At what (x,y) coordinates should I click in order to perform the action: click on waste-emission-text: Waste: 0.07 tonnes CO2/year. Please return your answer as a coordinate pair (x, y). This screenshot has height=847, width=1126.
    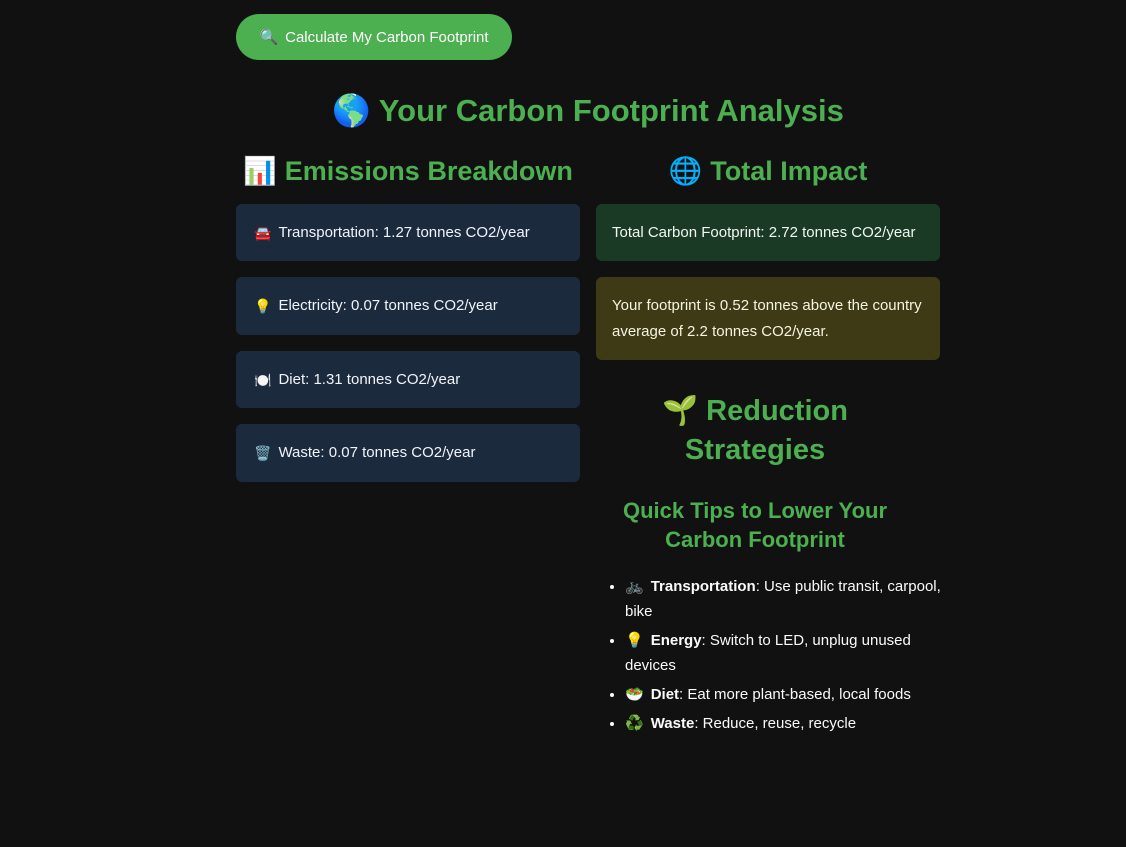
    Looking at the image, I should click on (377, 452).